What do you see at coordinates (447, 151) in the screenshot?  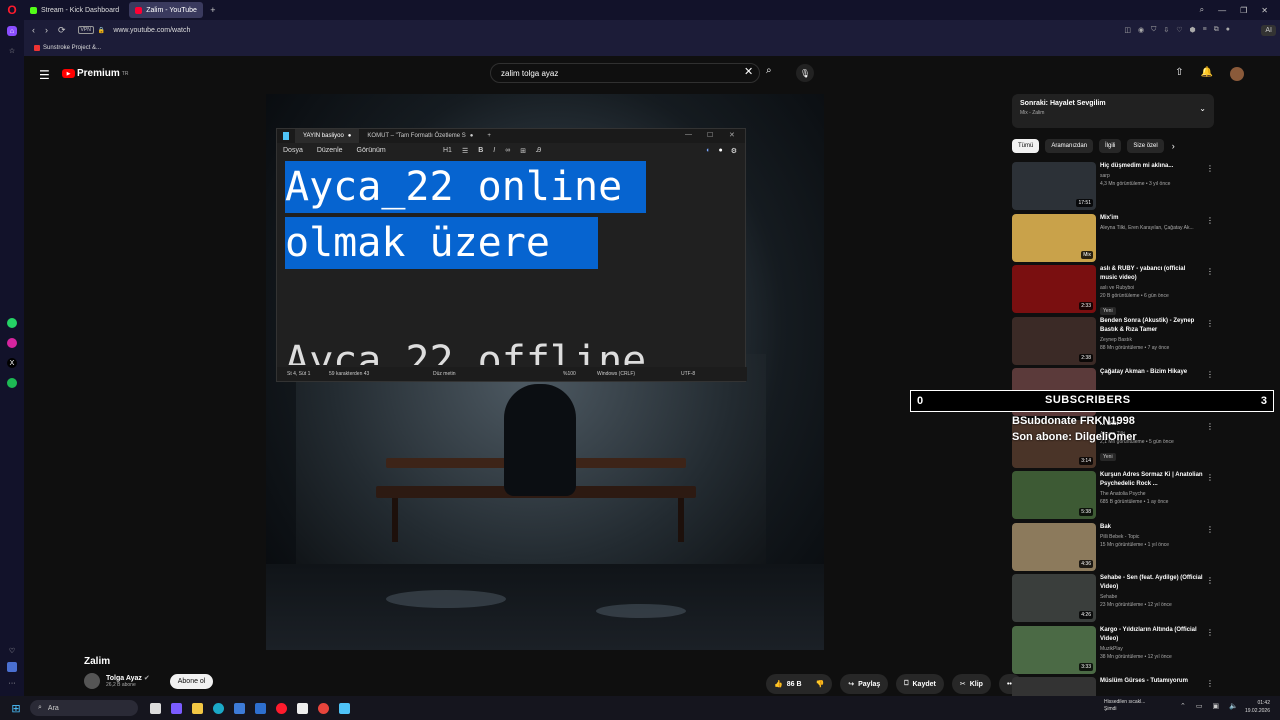 I see `heading-select: H1` at bounding box center [447, 151].